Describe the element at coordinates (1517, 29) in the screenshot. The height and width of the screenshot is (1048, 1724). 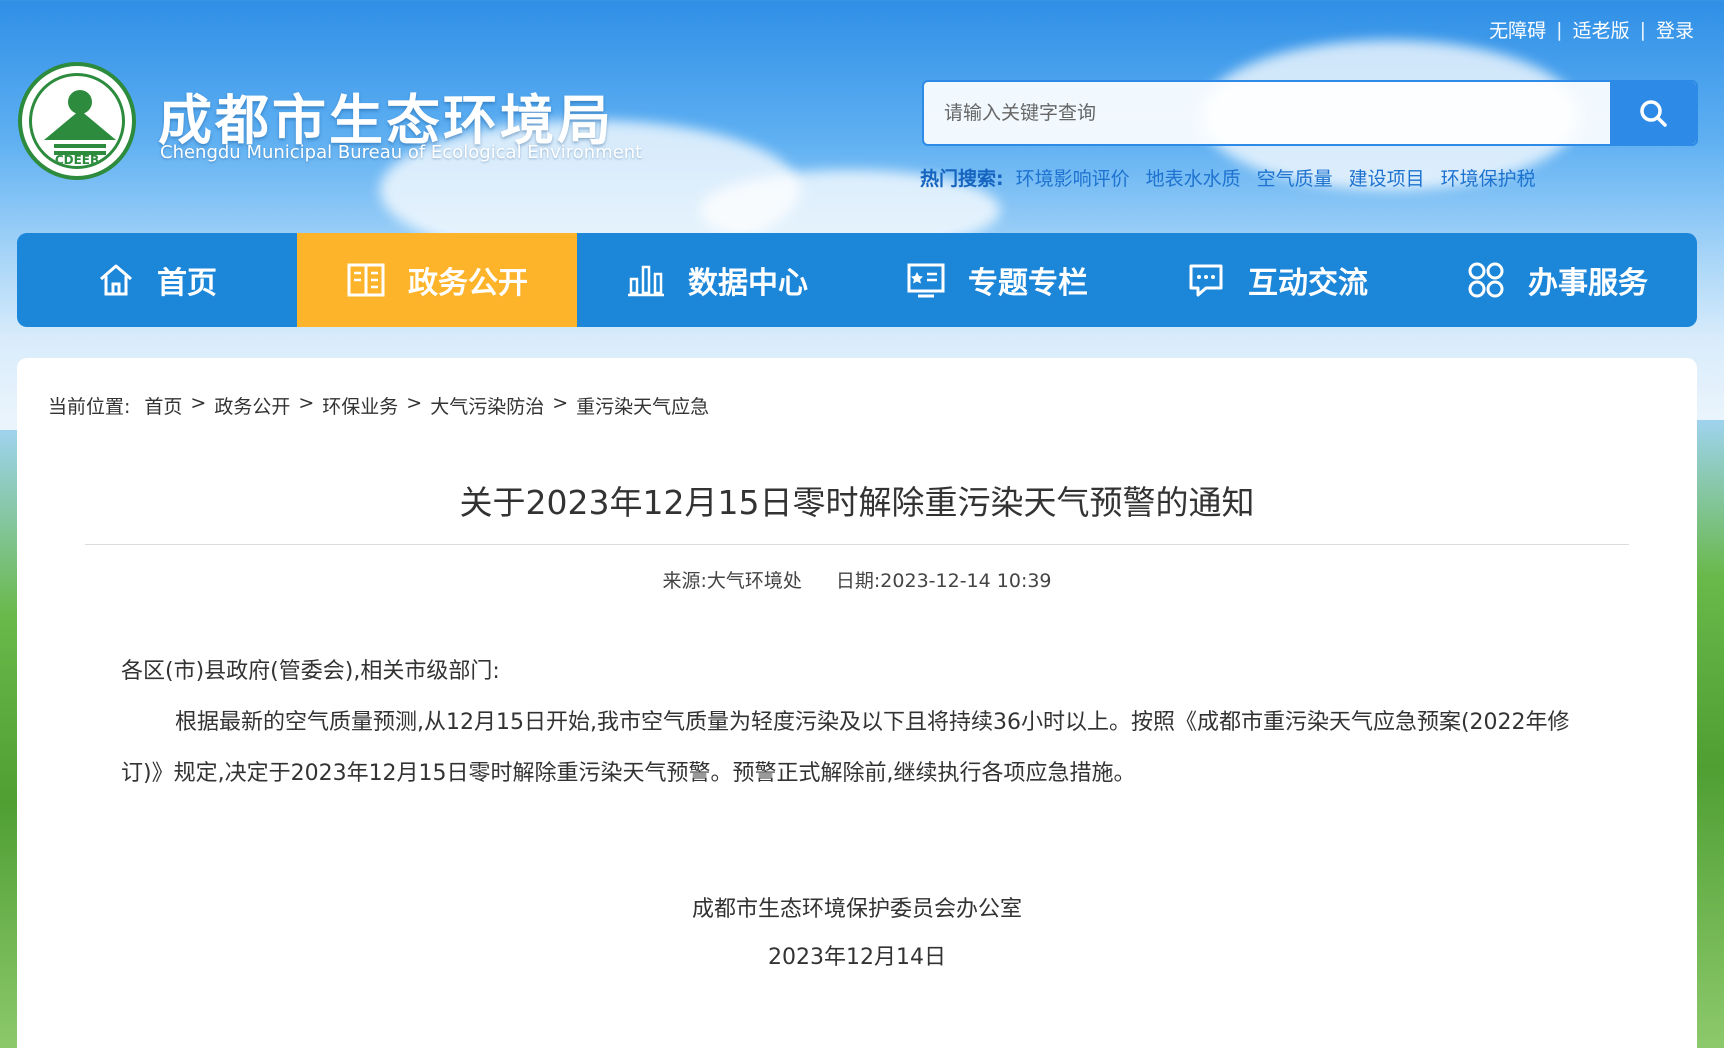
I see `accessibility-link: 无障碍` at that location.